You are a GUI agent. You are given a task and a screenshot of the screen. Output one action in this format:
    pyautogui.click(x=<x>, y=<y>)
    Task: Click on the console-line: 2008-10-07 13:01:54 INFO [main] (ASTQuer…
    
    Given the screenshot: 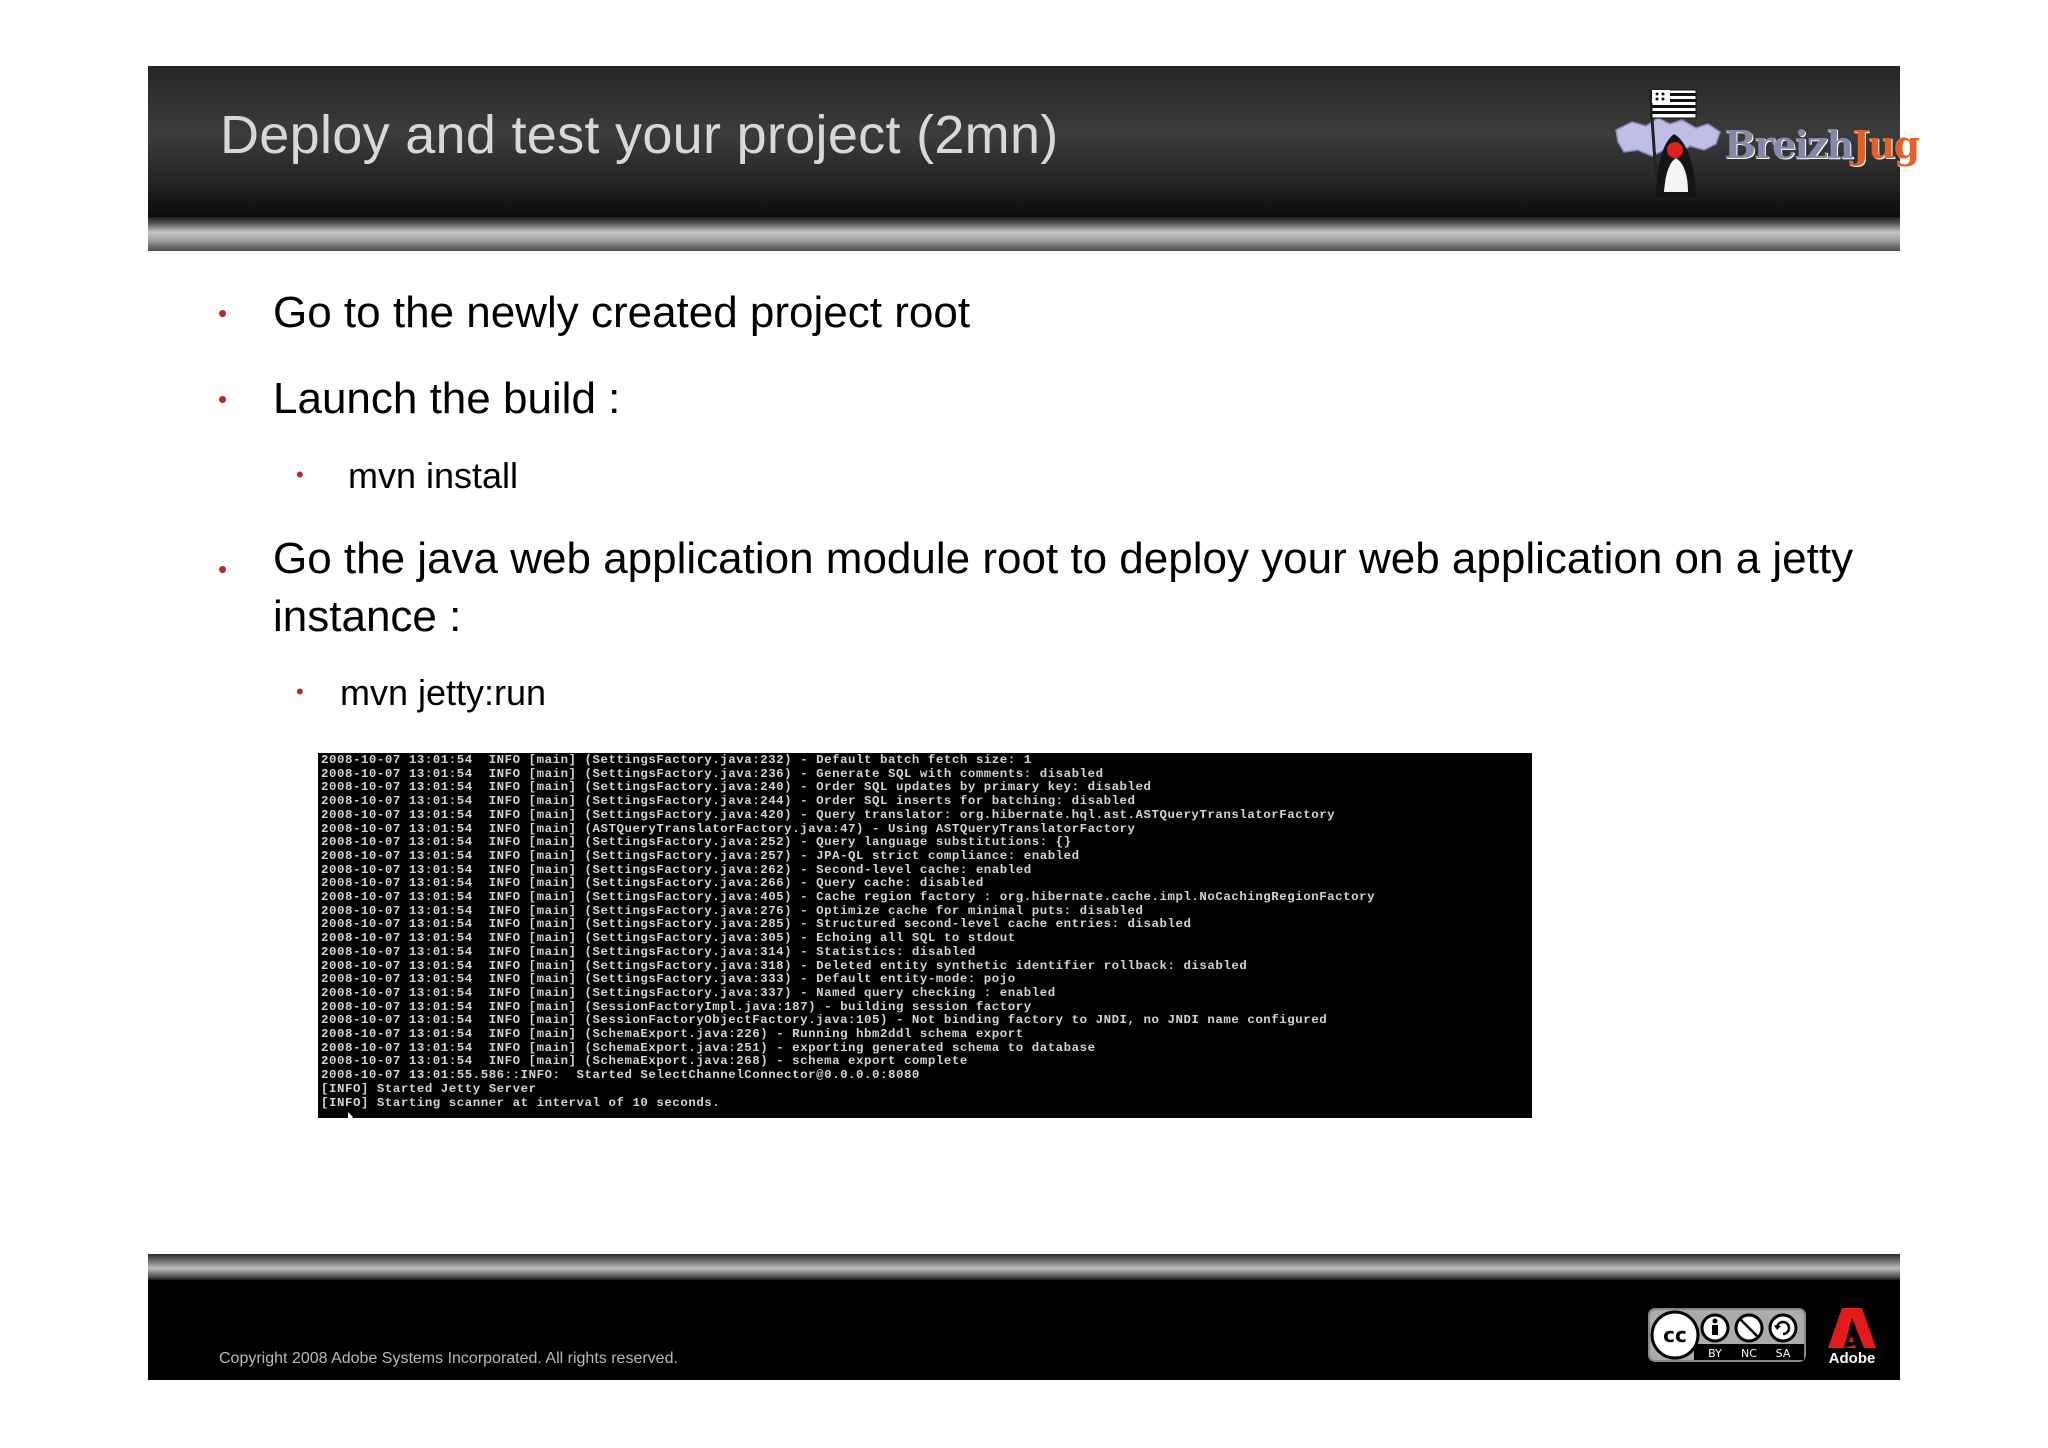 What is the action you would take?
    pyautogui.click(x=728, y=828)
    